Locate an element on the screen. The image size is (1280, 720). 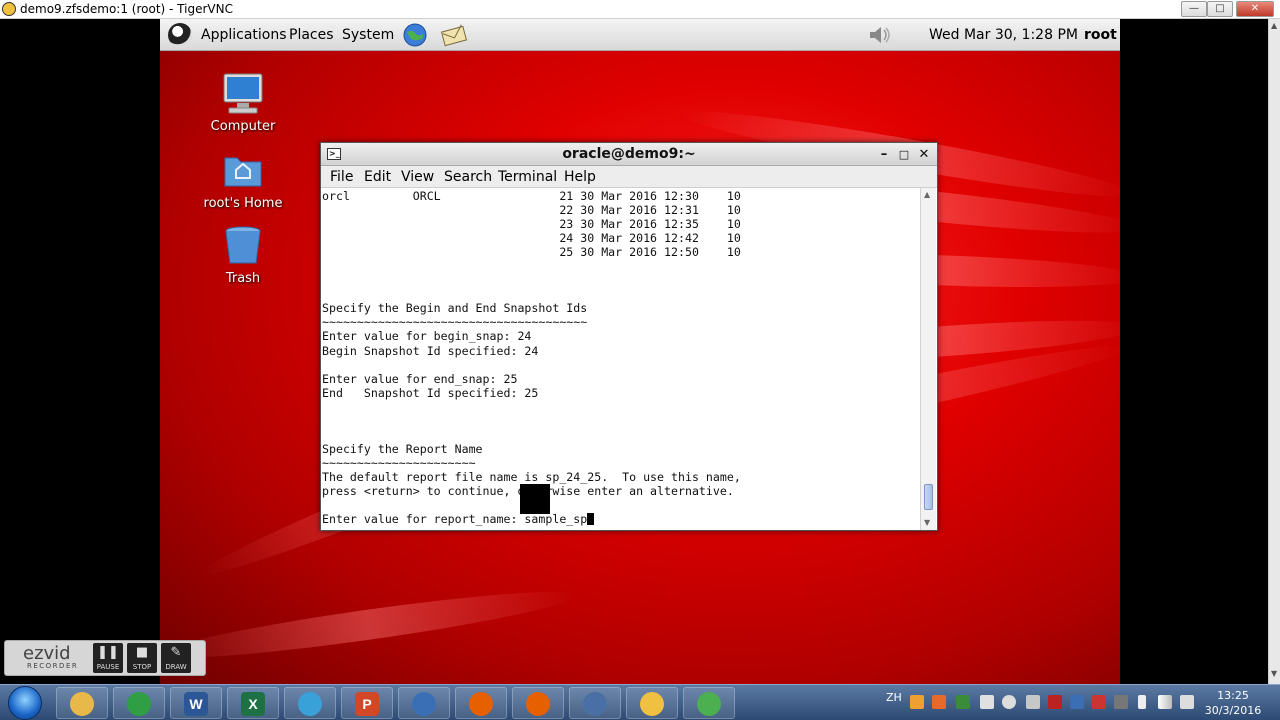
chrome-icon is located at coordinates (139, 704).